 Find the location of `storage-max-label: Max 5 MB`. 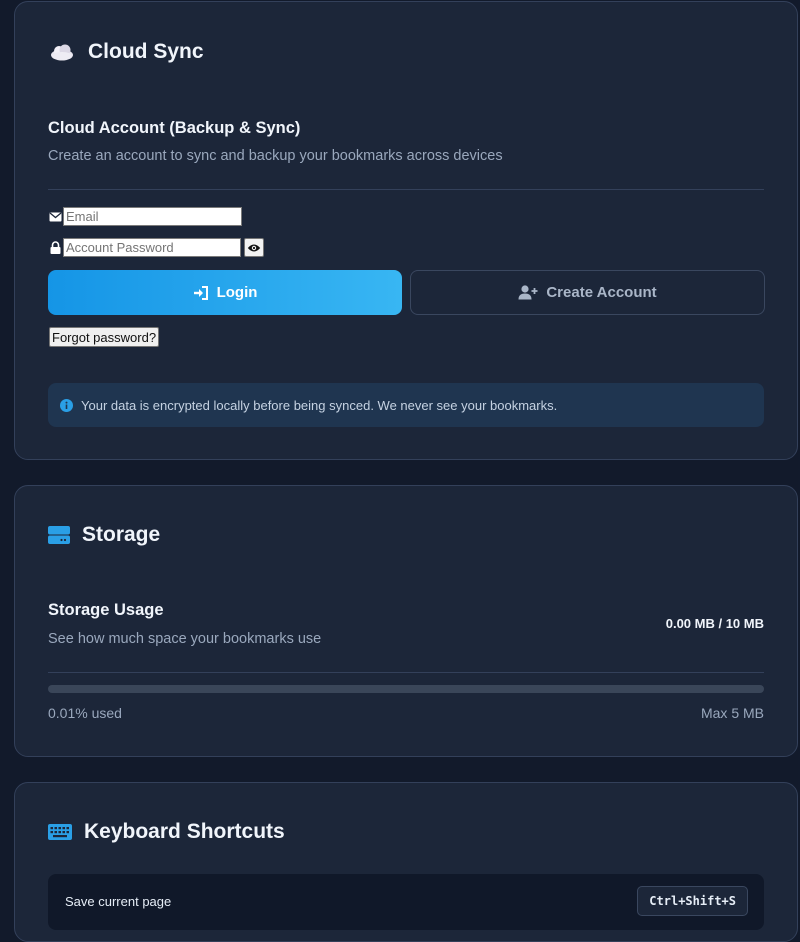

storage-max-label: Max 5 MB is located at coordinates (732, 713).